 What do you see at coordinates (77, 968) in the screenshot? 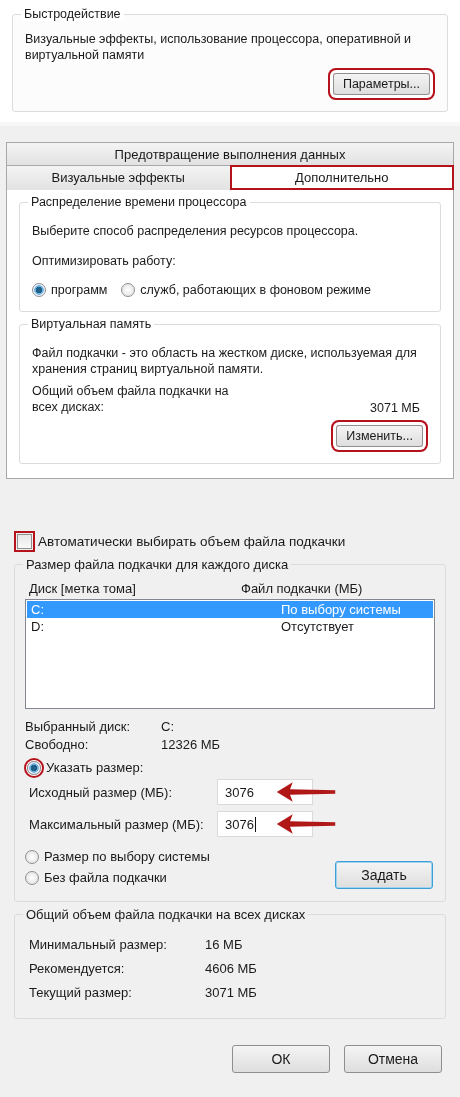
I see `total-label: Рекомендуется:` at bounding box center [77, 968].